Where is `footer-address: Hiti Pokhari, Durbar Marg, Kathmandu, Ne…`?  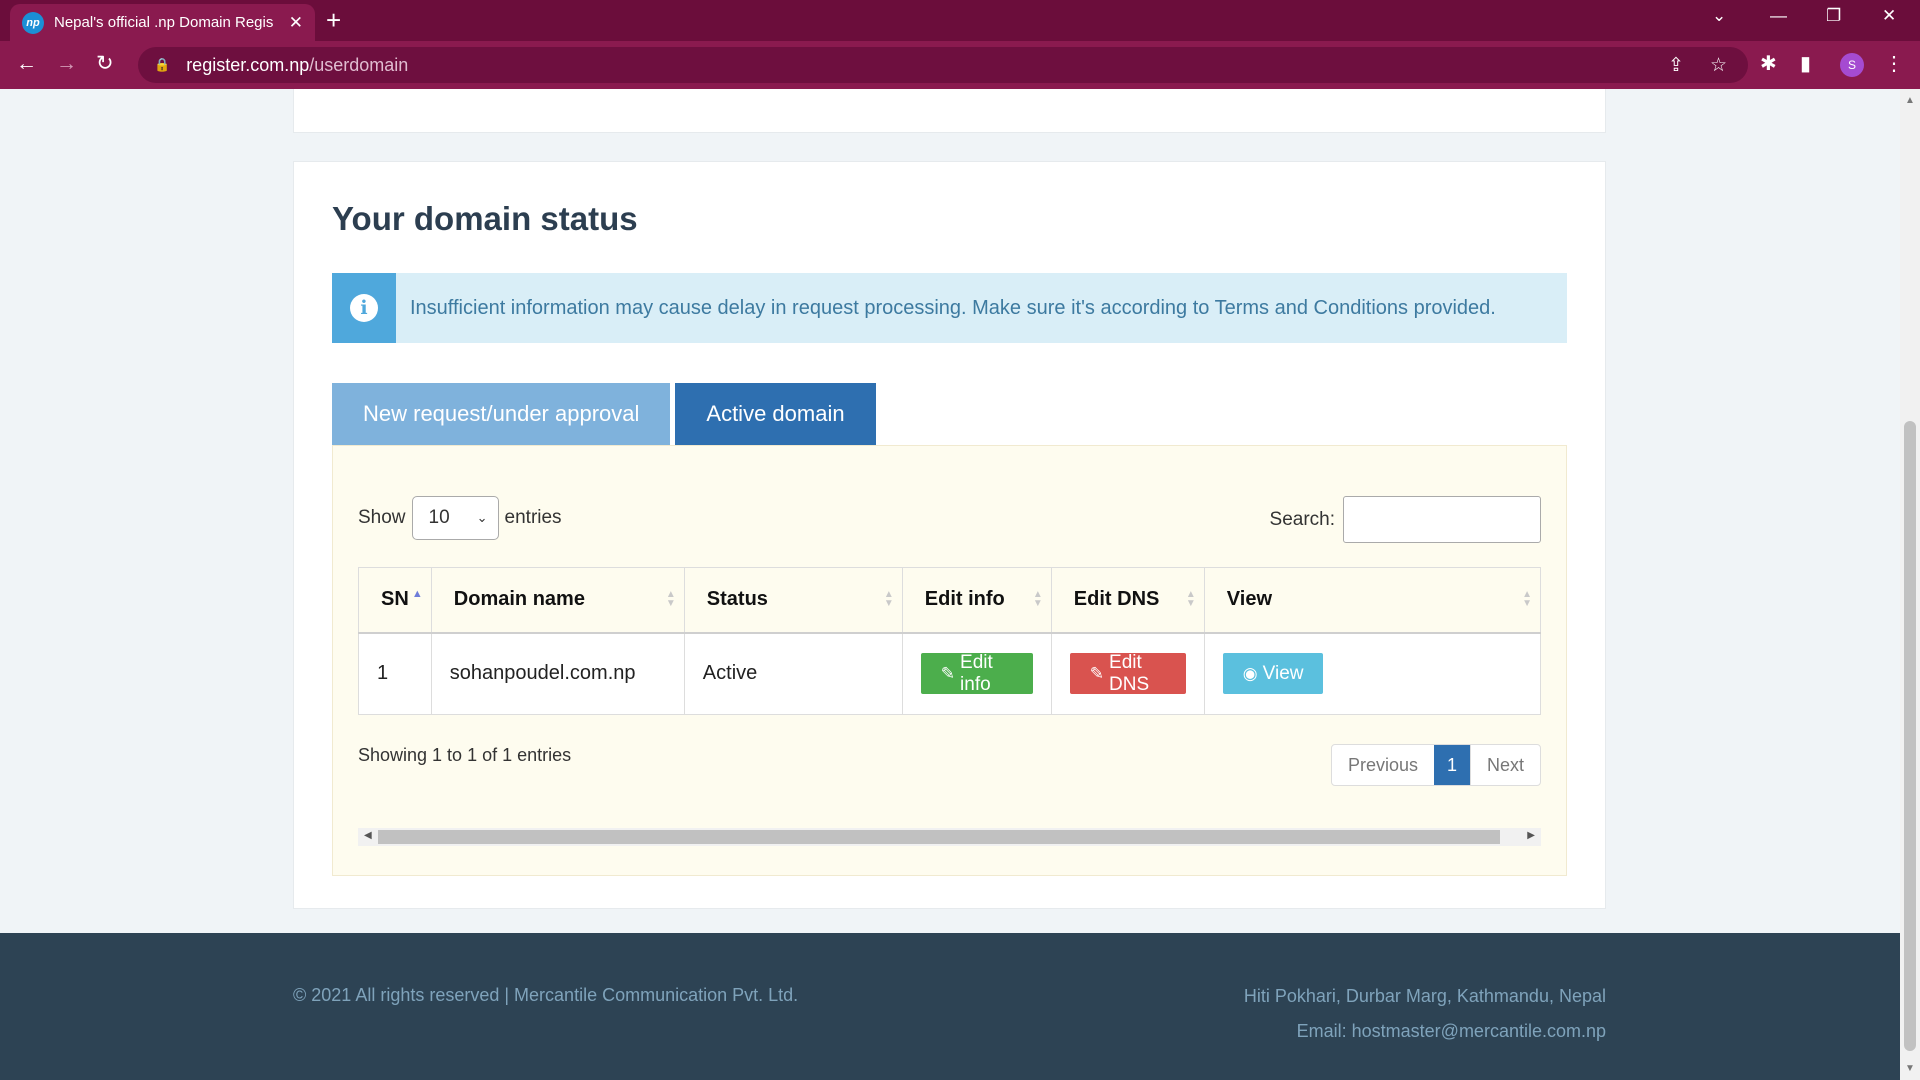 footer-address: Hiti Pokhari, Durbar Marg, Kathmandu, Ne… is located at coordinates (1424, 996).